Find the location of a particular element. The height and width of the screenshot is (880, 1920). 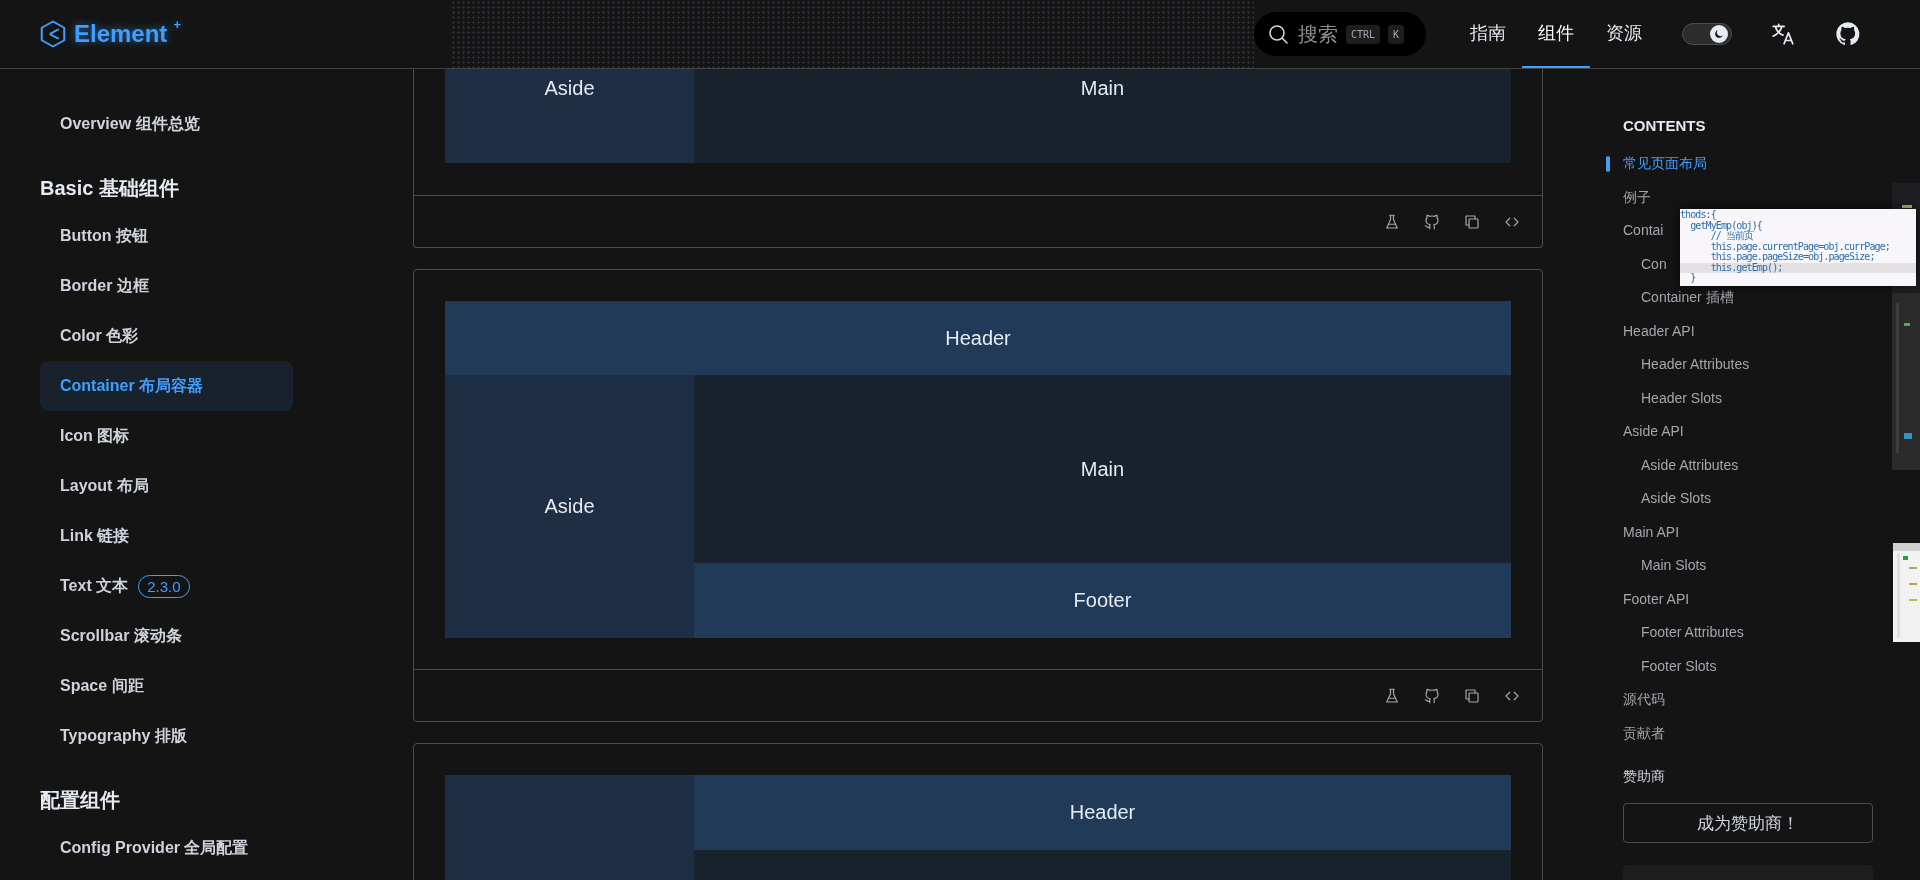

code-line: thods:{ is located at coordinates (1698, 215).